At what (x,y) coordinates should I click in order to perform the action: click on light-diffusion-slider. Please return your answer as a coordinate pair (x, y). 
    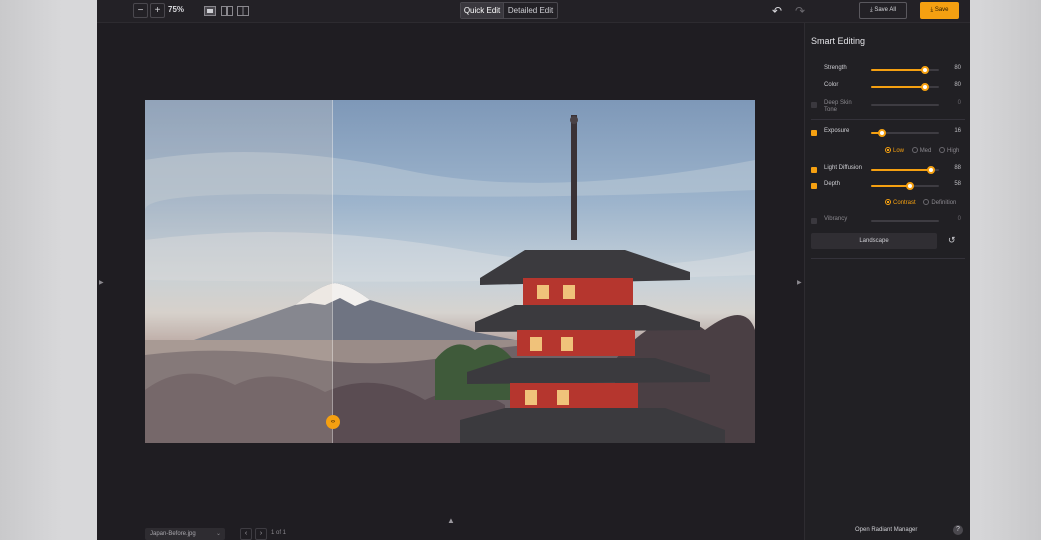
    Looking at the image, I should click on (905, 170).